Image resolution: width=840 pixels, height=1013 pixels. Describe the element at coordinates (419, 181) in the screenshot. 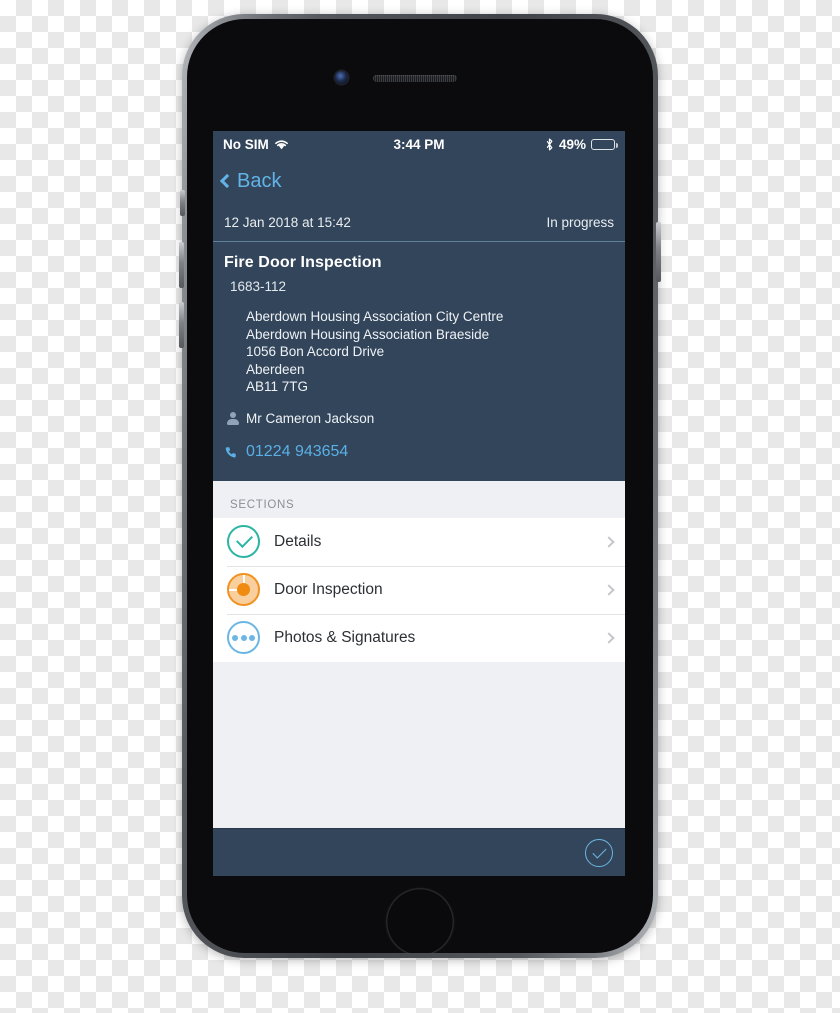

I see `navigation-bar: Back` at that location.